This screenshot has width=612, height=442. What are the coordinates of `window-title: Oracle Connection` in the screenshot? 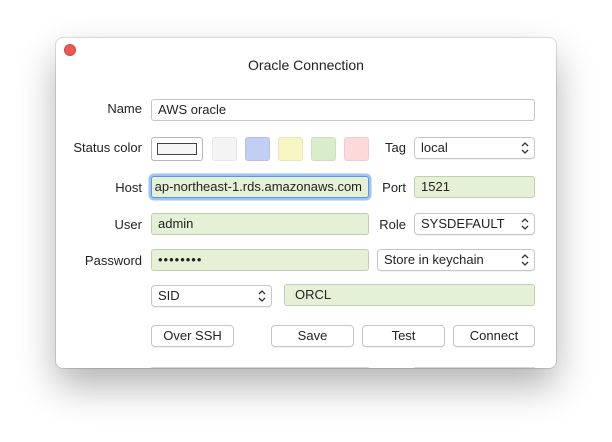 It's located at (306, 65).